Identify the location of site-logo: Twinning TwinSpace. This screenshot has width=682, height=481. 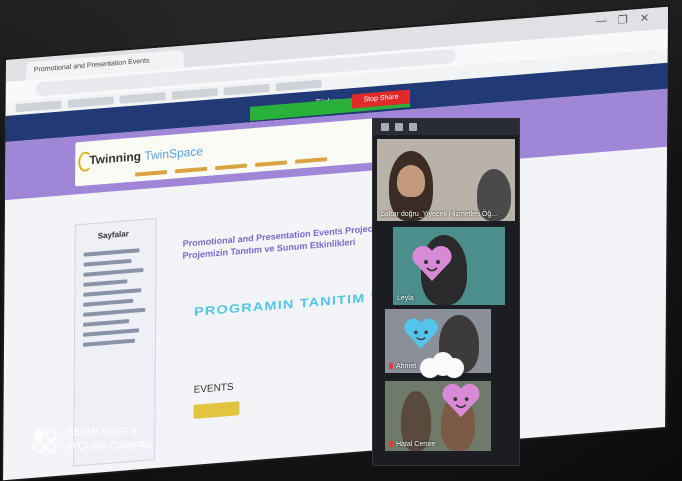
(146, 155).